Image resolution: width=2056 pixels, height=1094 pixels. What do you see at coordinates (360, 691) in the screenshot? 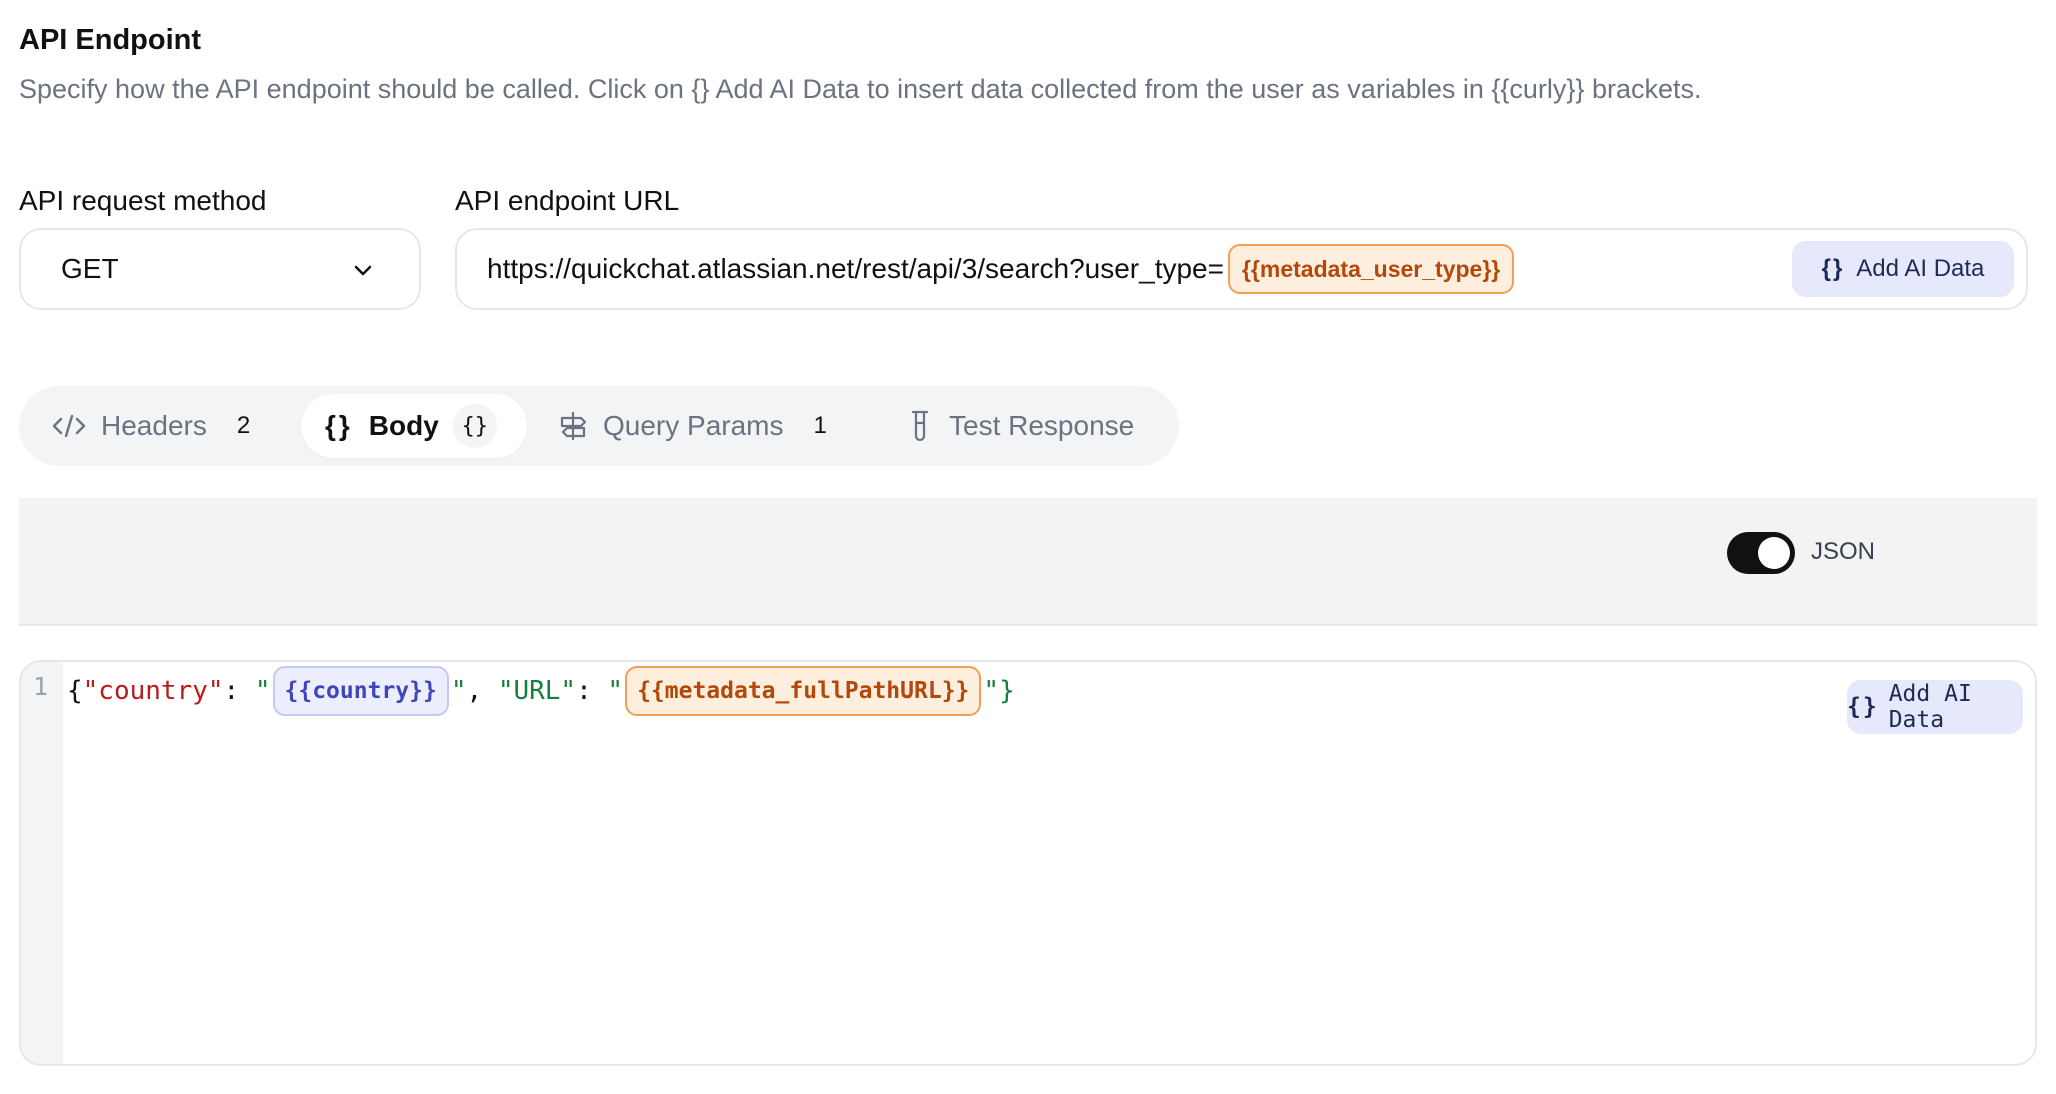
I see `variable-chip-country: {{country}}` at bounding box center [360, 691].